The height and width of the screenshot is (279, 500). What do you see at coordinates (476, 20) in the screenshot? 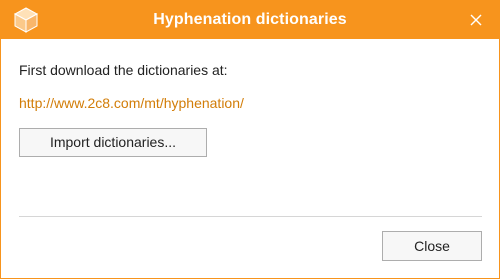
I see `close-icon` at bounding box center [476, 20].